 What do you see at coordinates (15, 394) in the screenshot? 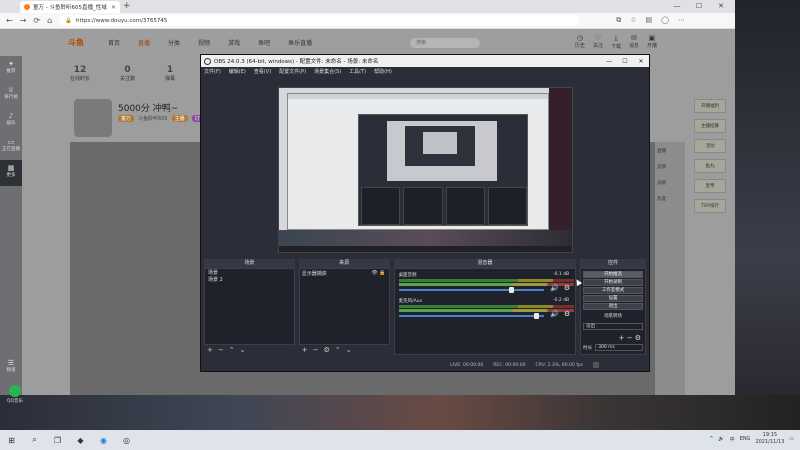
I see `qq-music-shortcut: QQ音乐` at bounding box center [15, 394].